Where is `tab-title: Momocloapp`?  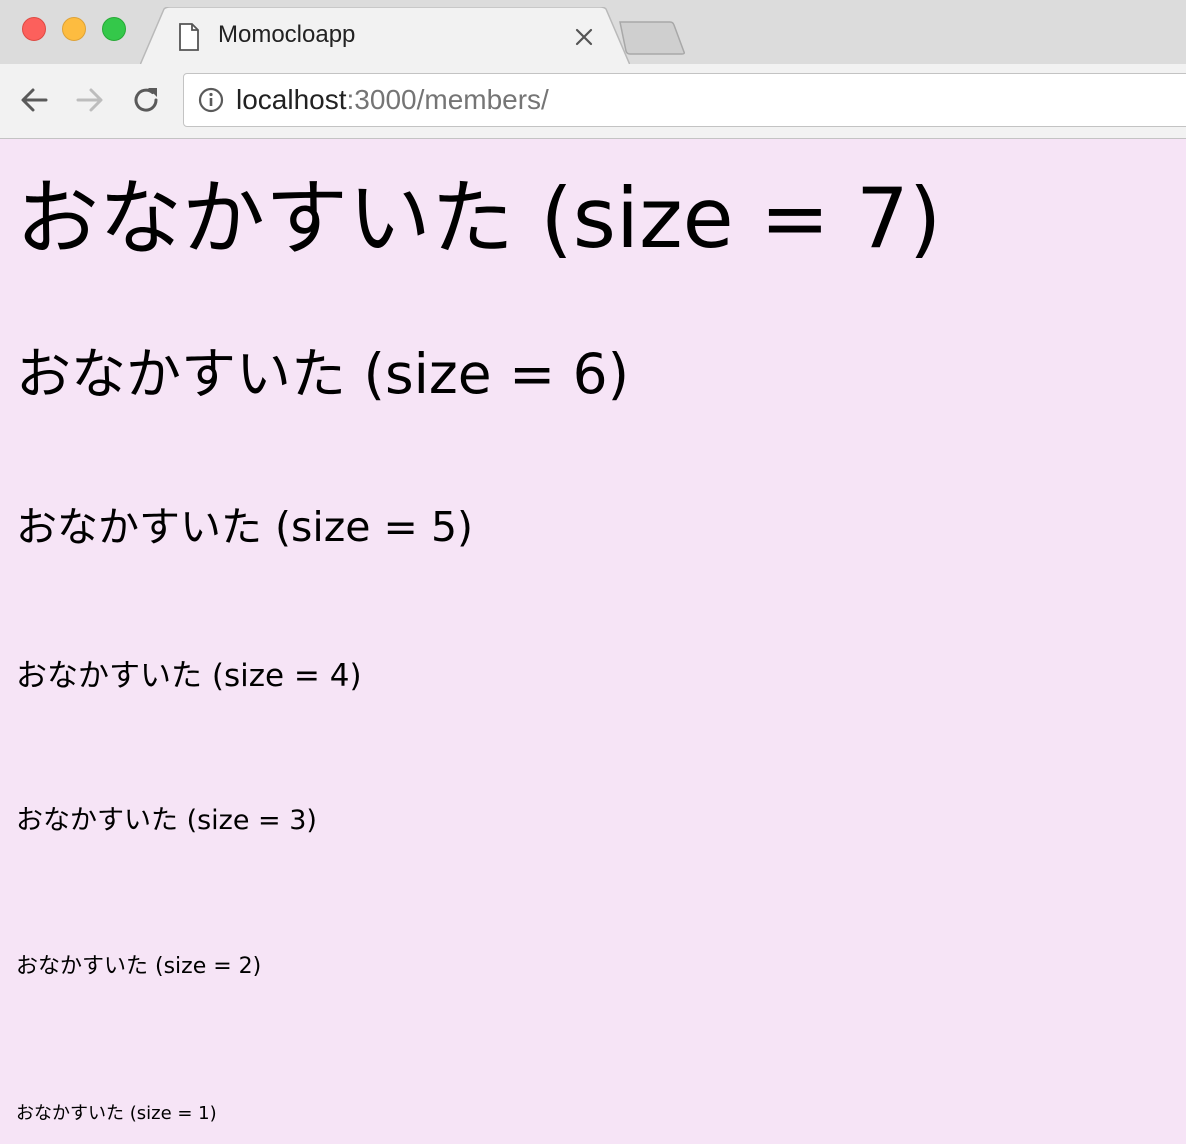 tab-title: Momocloapp is located at coordinates (287, 34).